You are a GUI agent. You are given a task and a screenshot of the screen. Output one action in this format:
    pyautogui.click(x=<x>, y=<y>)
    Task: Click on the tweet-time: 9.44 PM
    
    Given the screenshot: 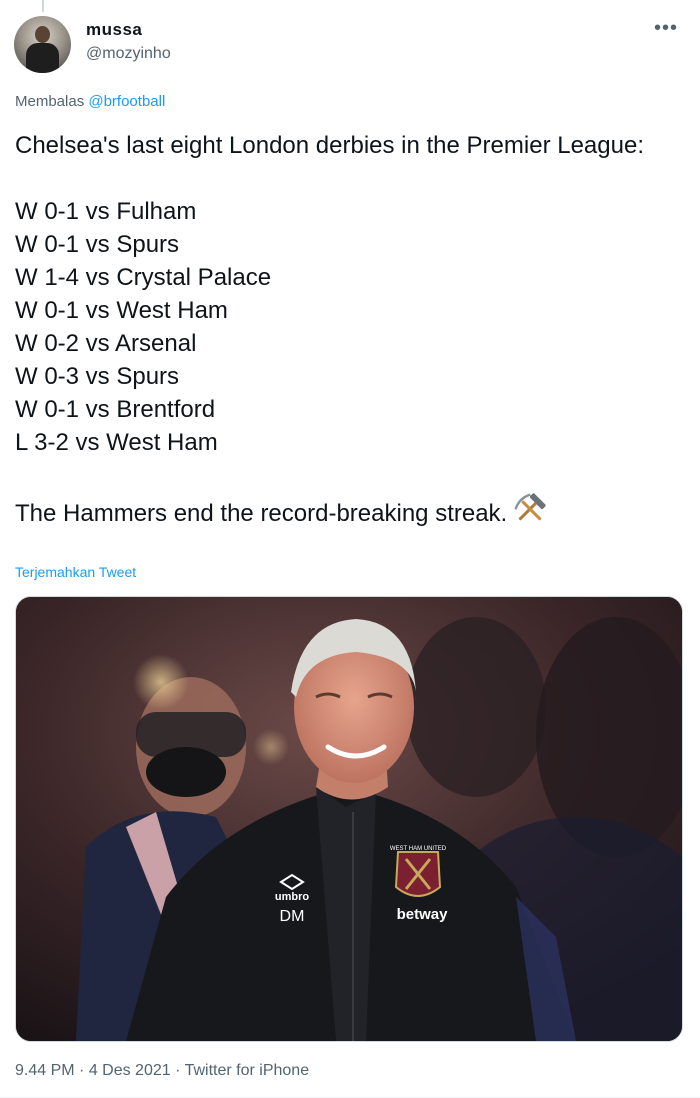 What is the action you would take?
    pyautogui.click(x=45, y=1070)
    